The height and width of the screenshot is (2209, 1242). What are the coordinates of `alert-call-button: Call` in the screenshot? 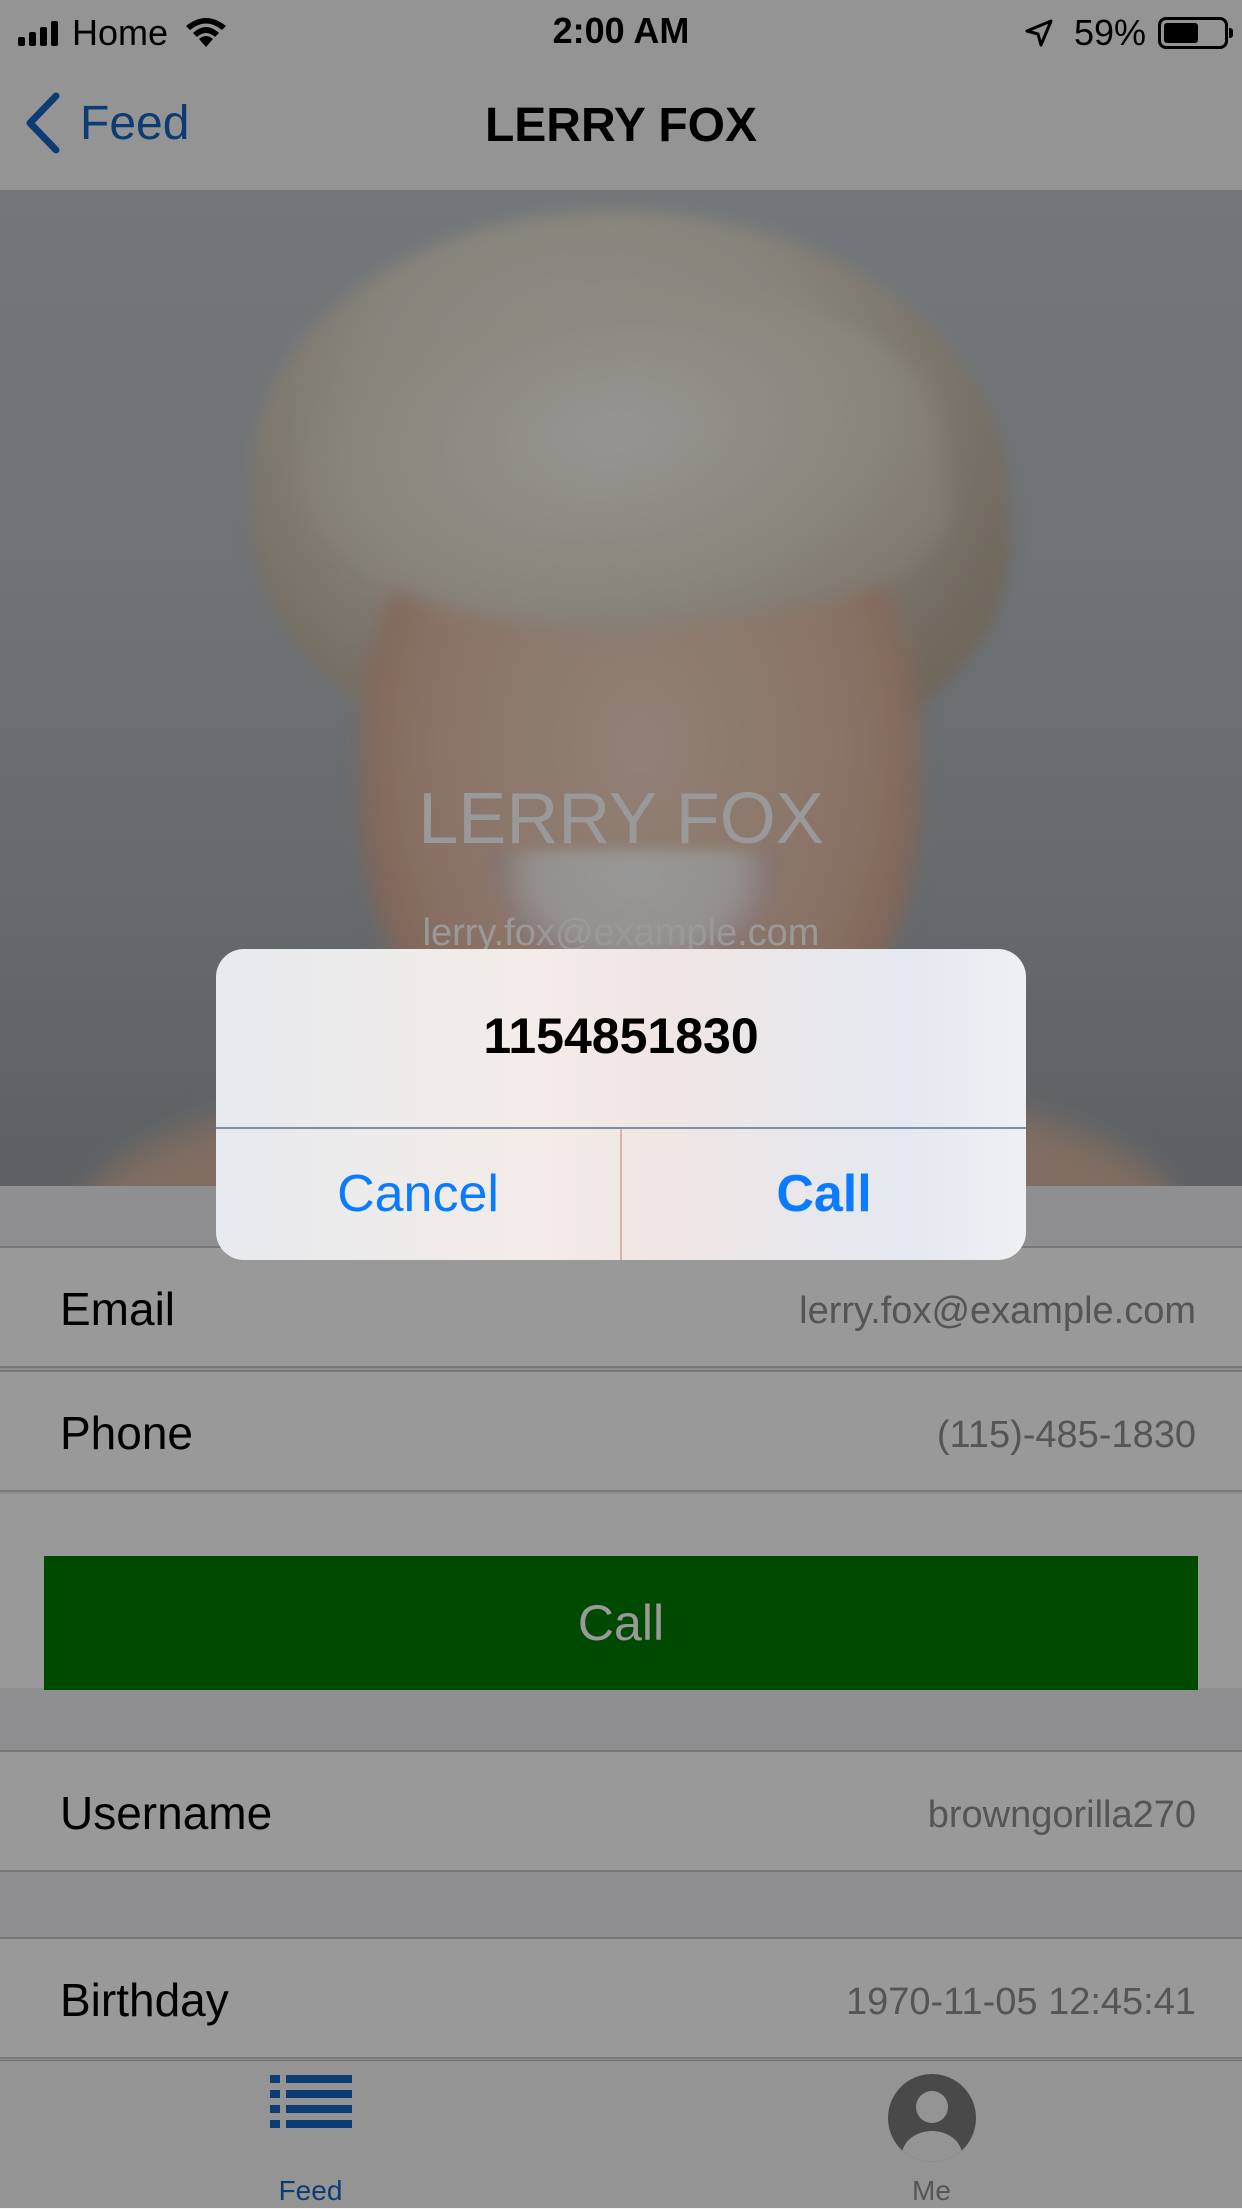 It's located at (824, 1194).